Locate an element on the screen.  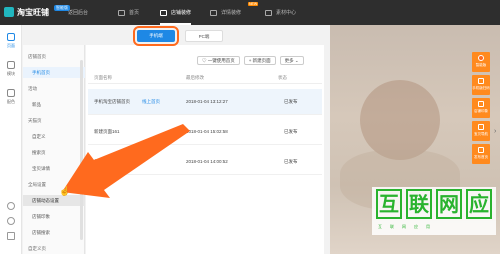
table-row: 新建页面161 2018-01-04 15:02:58 已发布 is located at coordinates (205, 132).